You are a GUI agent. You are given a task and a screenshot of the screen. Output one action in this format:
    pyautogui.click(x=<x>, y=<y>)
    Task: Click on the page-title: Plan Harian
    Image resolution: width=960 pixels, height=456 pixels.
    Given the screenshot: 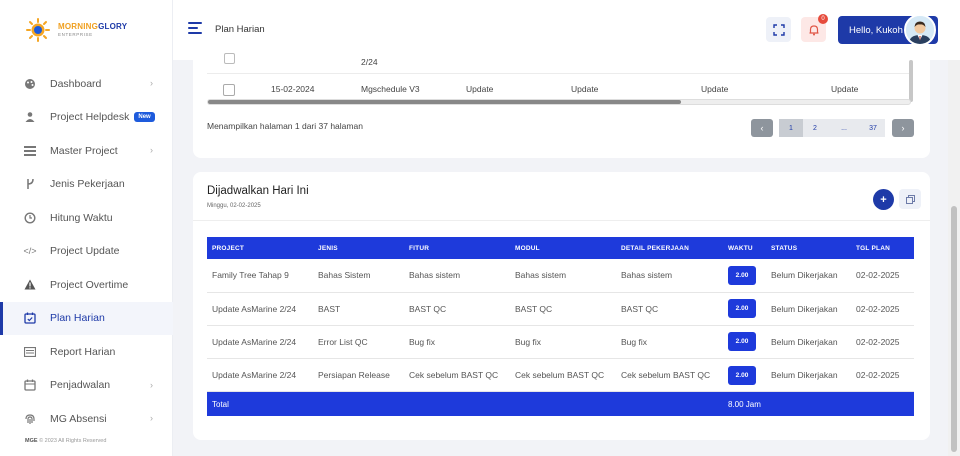 What is the action you would take?
    pyautogui.click(x=240, y=29)
    